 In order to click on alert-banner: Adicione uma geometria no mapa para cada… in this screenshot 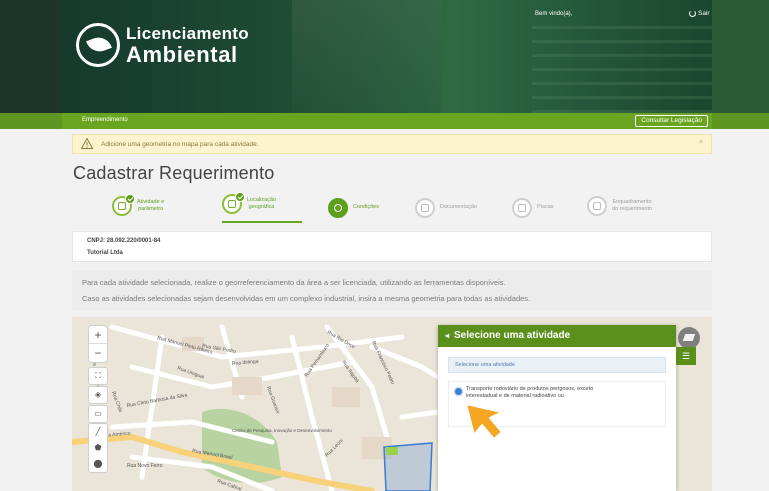, I will do `click(392, 144)`.